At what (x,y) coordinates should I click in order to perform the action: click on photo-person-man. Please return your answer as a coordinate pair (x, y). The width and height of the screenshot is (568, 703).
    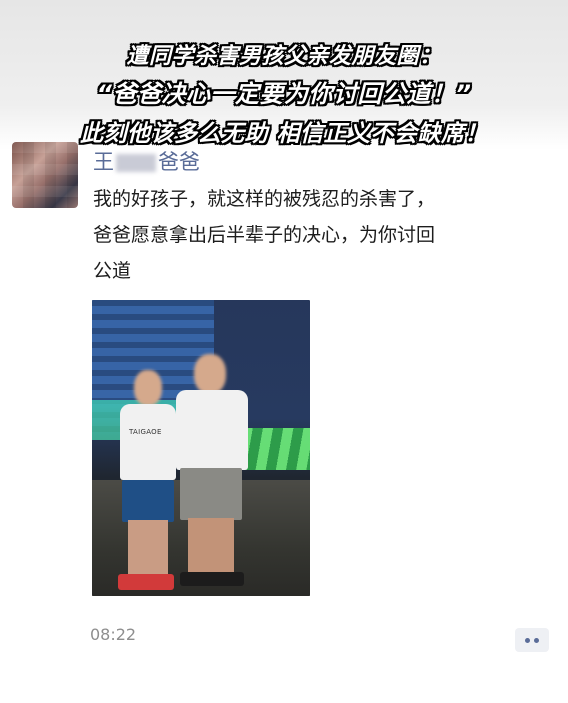
    Looking at the image, I should click on (212, 475).